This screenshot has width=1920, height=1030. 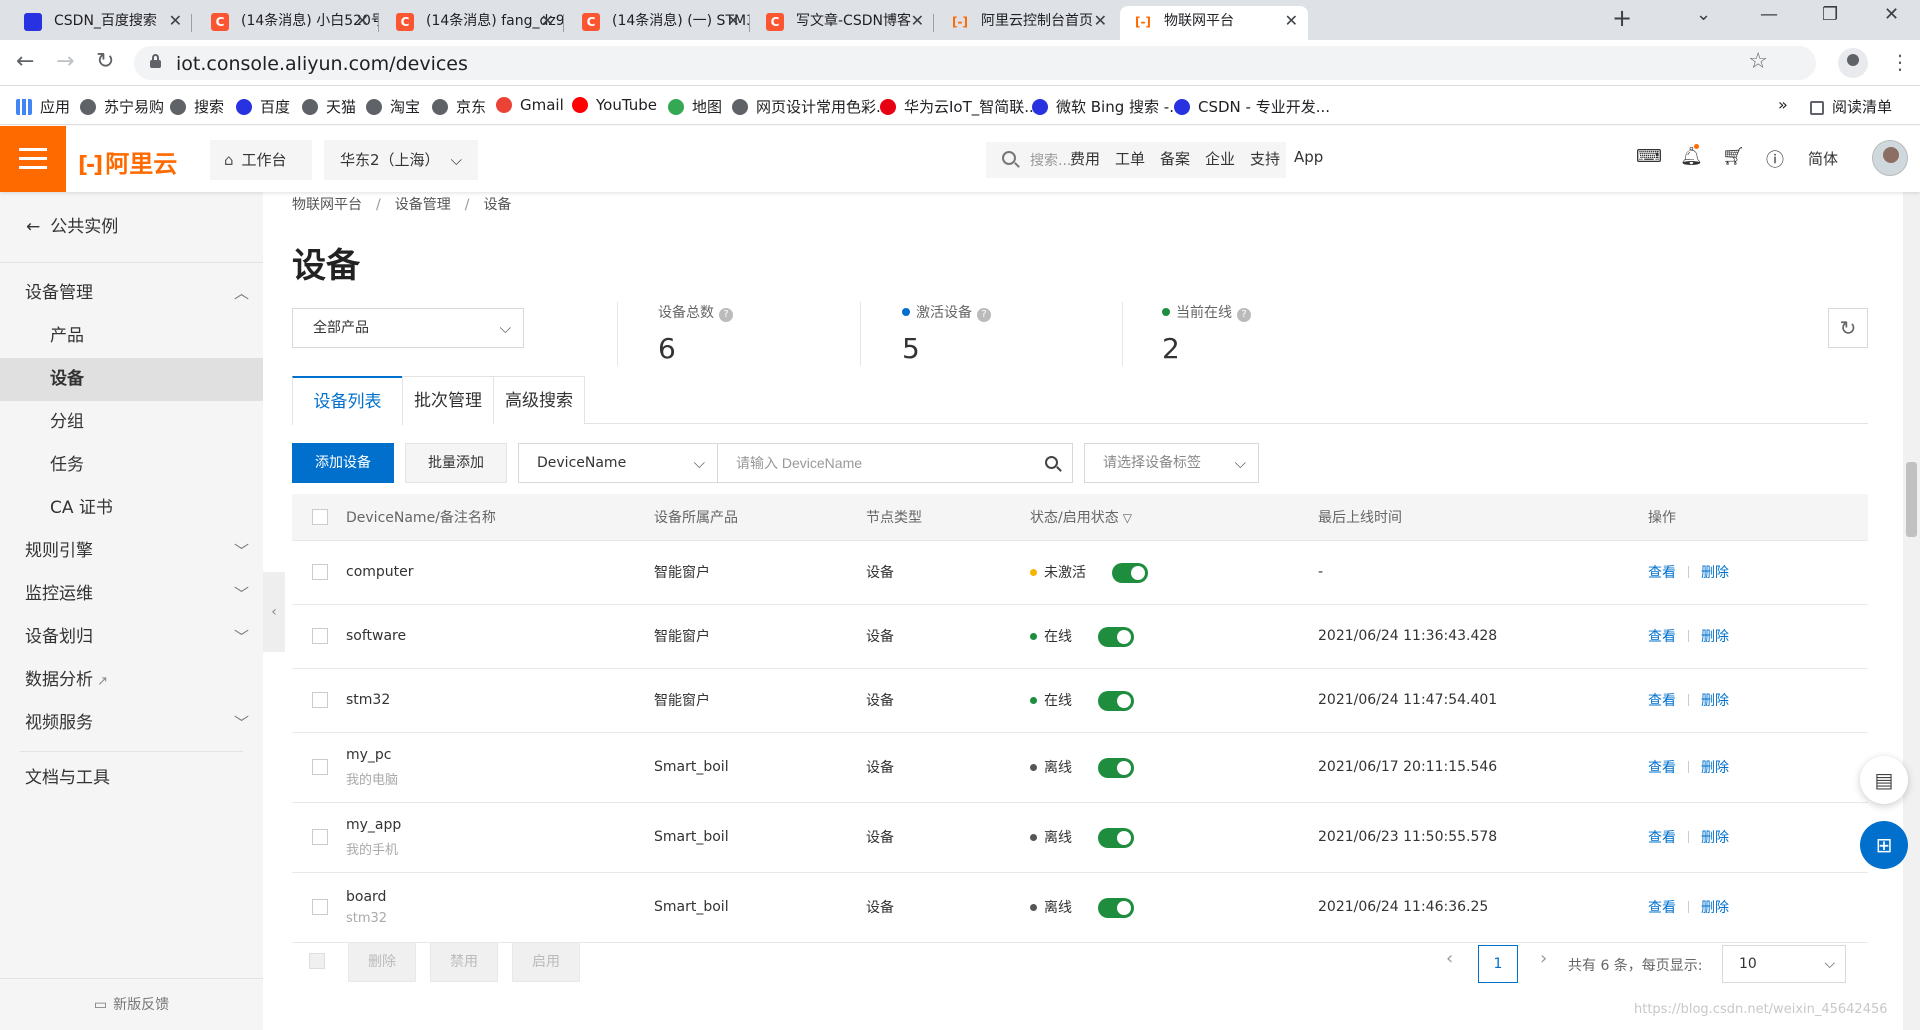 I want to click on topnav-link: 工单, so click(x=1130, y=158).